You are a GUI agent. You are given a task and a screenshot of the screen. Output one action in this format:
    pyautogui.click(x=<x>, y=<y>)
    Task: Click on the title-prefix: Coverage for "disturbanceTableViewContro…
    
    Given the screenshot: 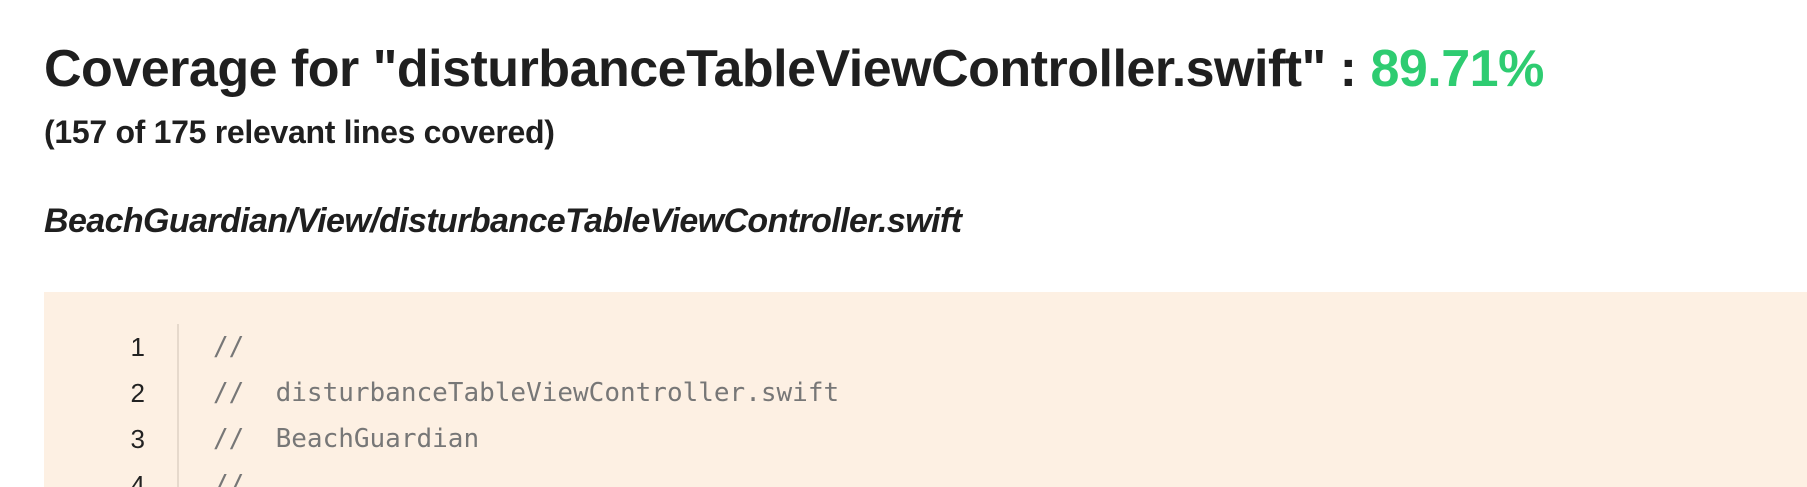 What is the action you would take?
    pyautogui.click(x=707, y=69)
    